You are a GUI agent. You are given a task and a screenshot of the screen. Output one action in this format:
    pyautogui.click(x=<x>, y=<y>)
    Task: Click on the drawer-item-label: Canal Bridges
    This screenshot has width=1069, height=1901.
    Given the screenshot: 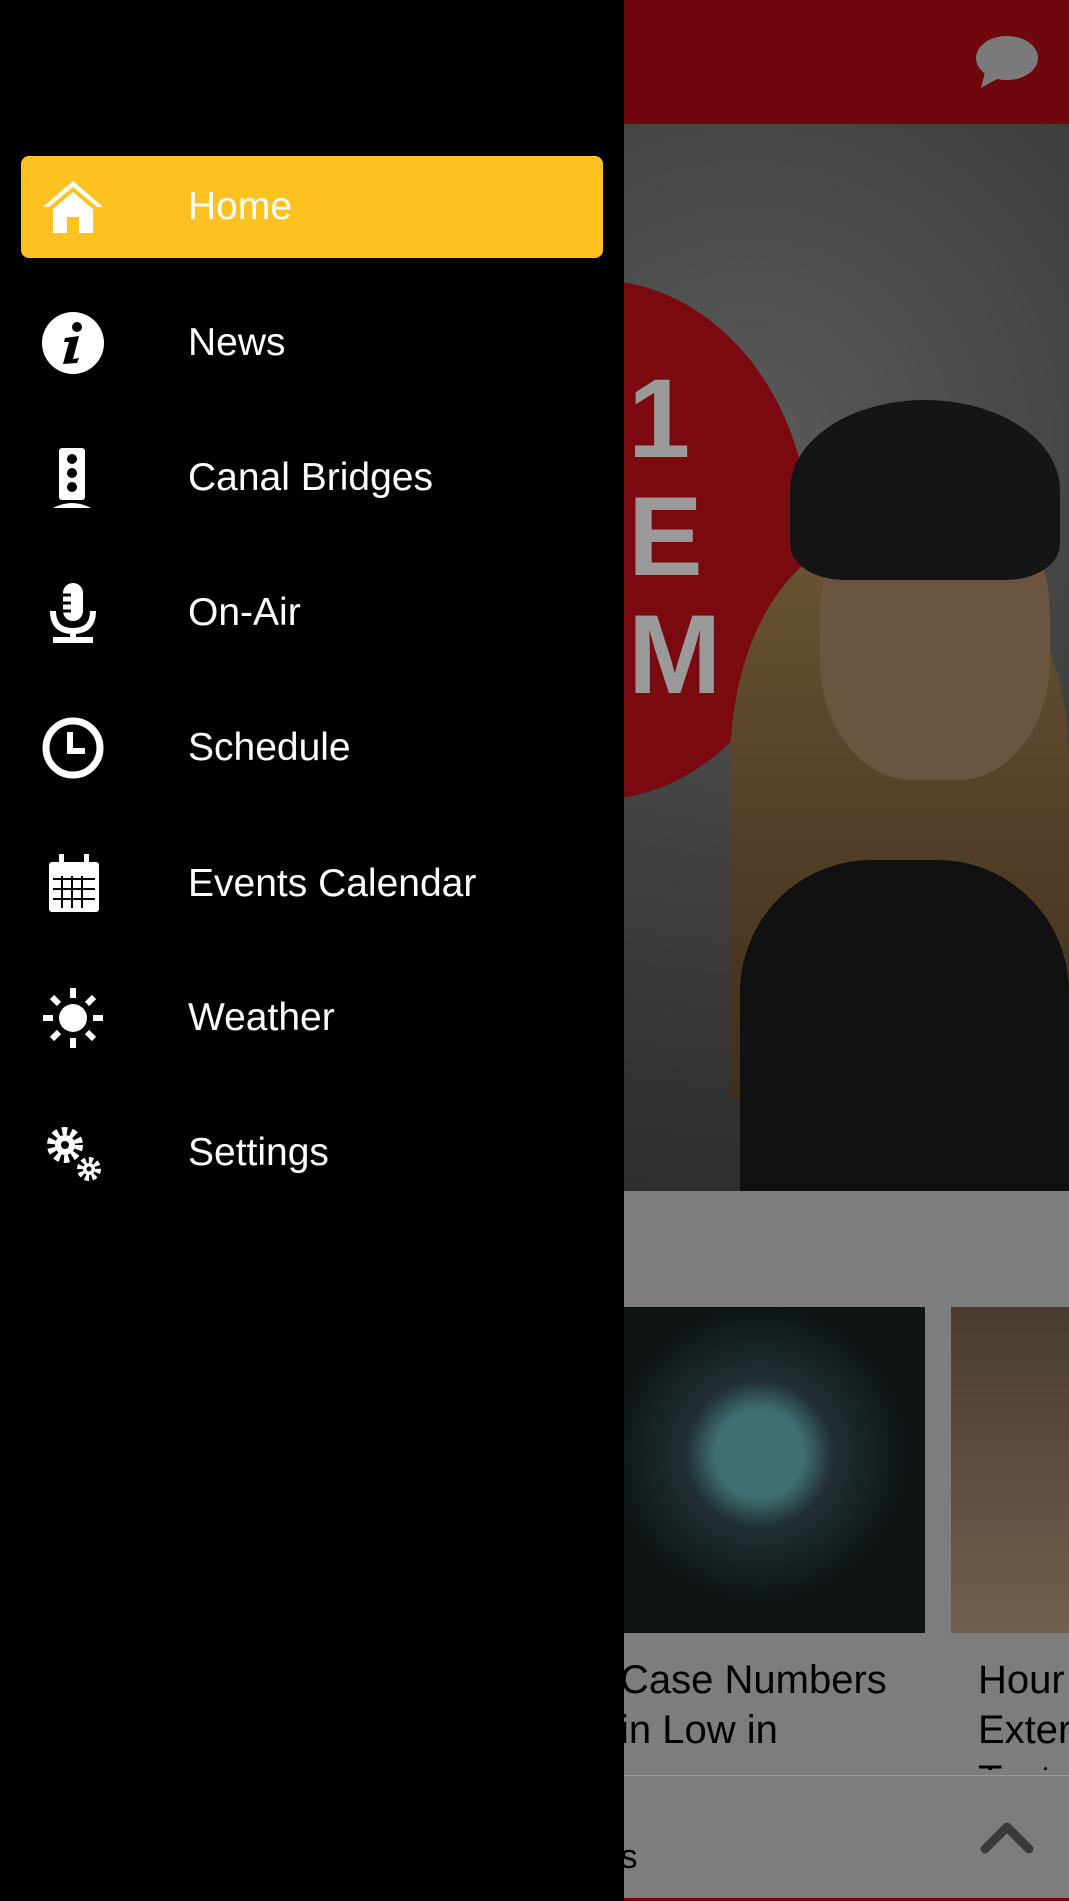 What is the action you would take?
    pyautogui.click(x=310, y=477)
    